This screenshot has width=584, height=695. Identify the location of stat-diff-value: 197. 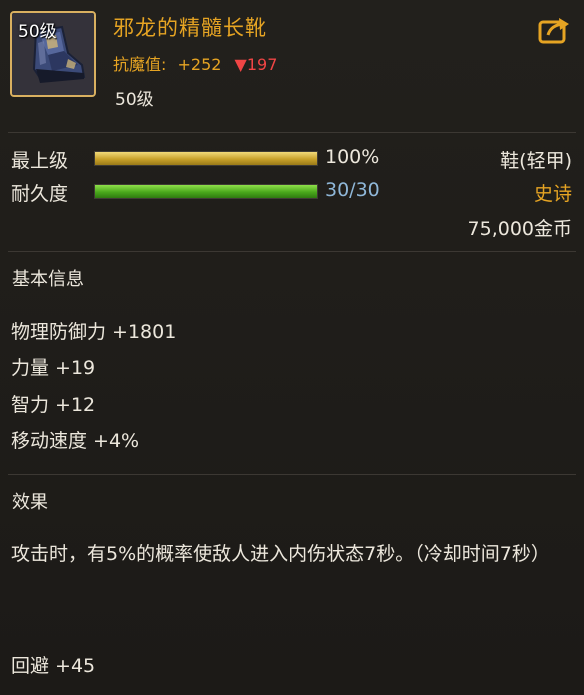
(262, 64).